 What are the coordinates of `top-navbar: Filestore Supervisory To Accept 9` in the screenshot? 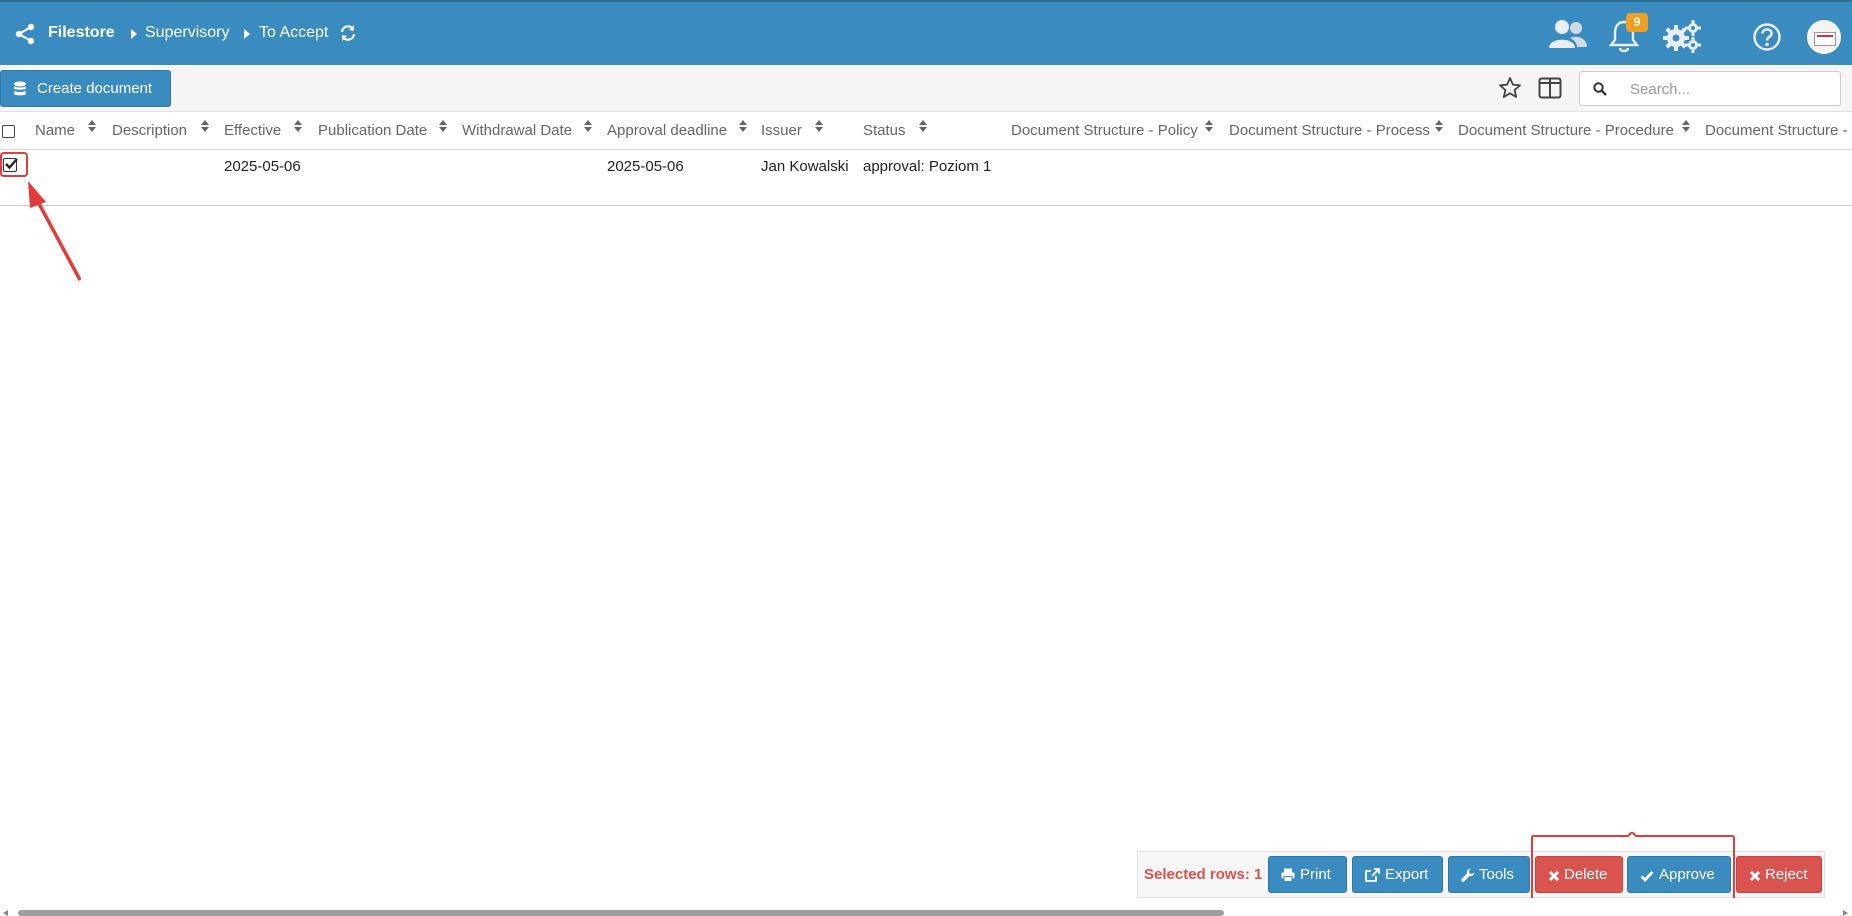 It's located at (926, 32).